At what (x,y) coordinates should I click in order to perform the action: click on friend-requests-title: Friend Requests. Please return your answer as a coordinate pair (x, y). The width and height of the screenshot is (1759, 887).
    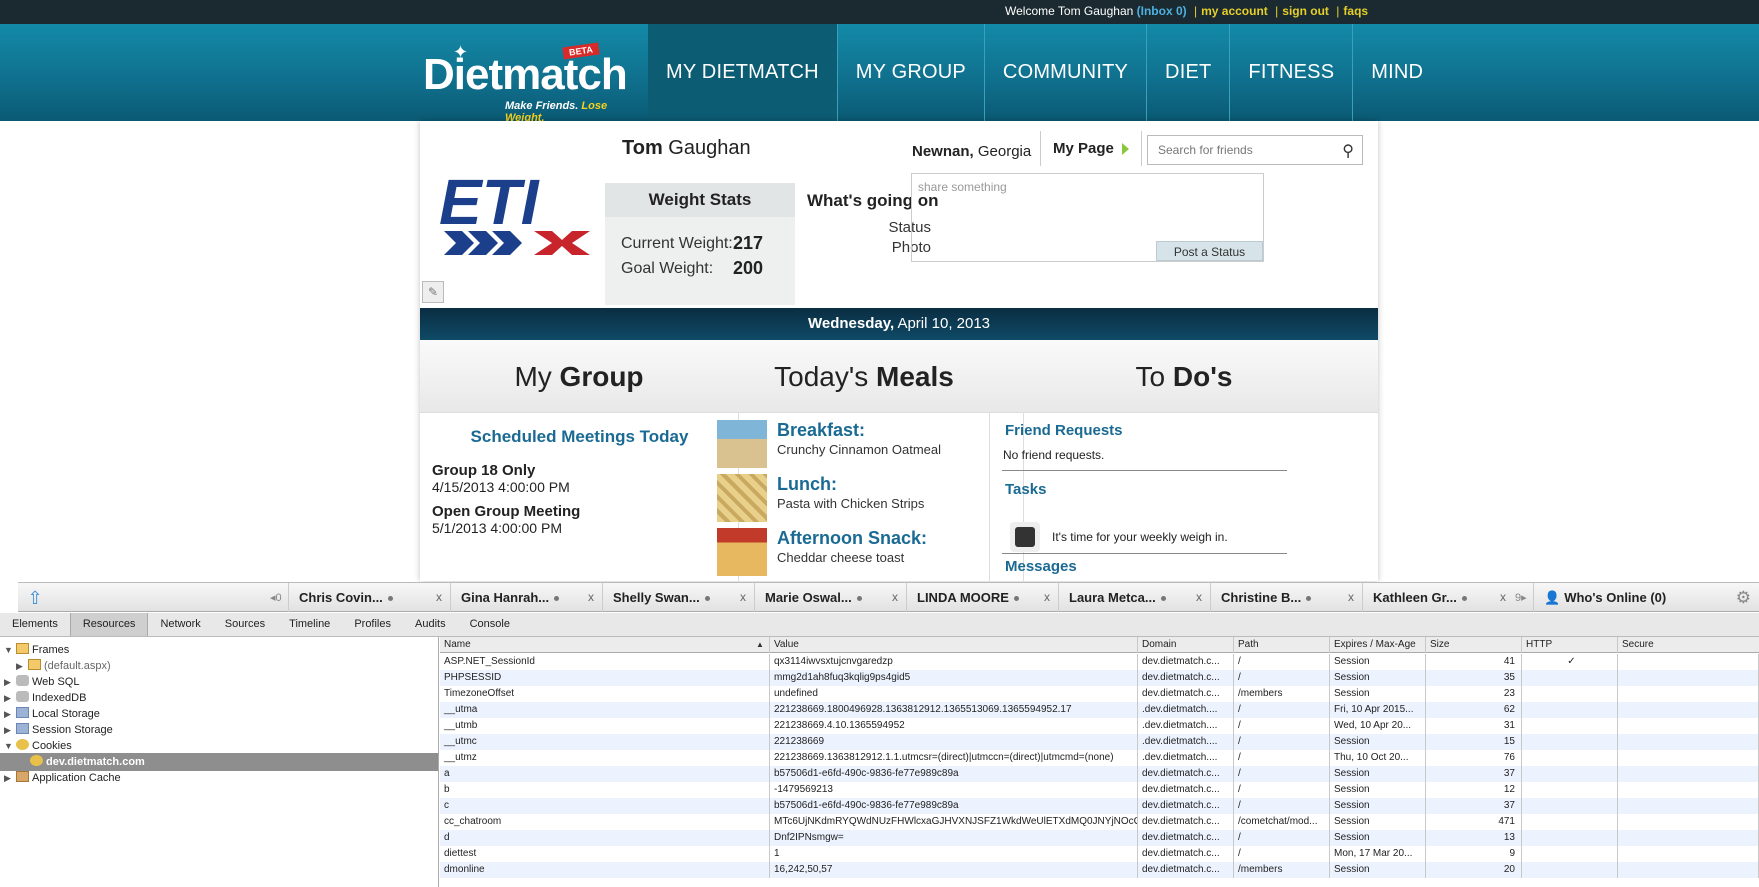
    Looking at the image, I should click on (1064, 430).